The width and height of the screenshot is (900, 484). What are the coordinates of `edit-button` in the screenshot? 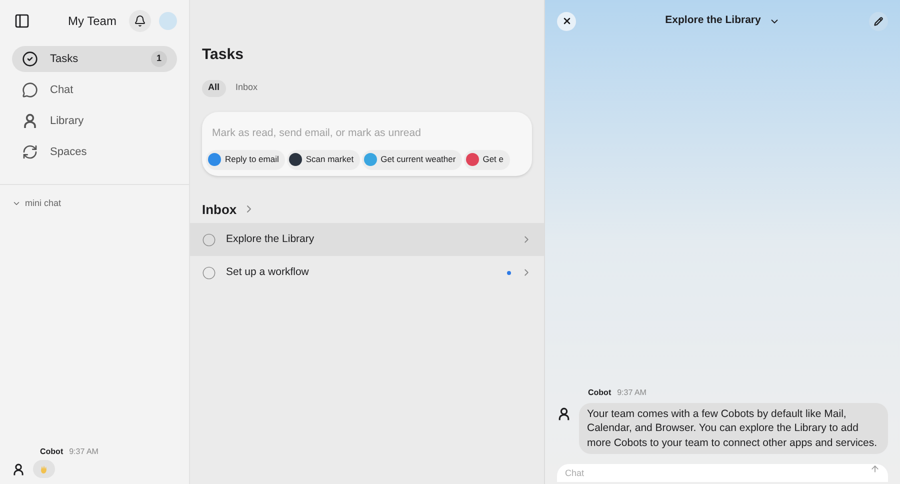 It's located at (878, 21).